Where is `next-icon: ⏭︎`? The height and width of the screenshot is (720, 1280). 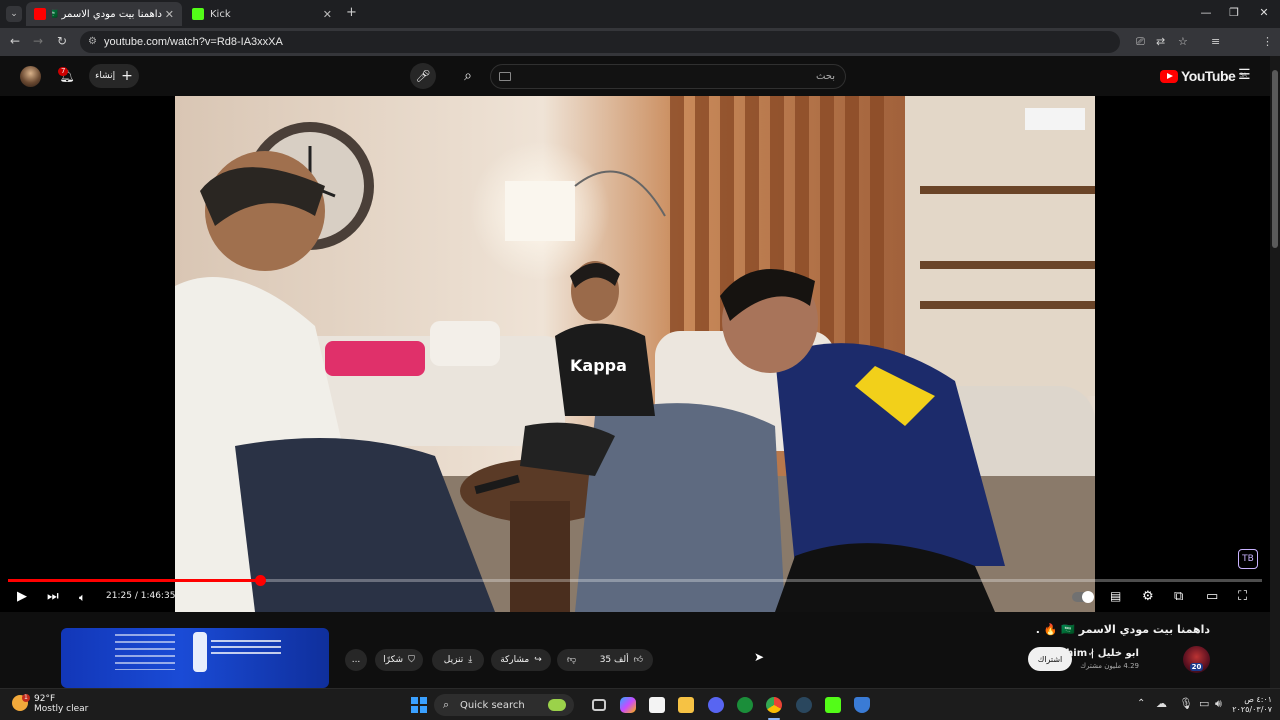
next-icon: ⏭︎ is located at coordinates (53, 596).